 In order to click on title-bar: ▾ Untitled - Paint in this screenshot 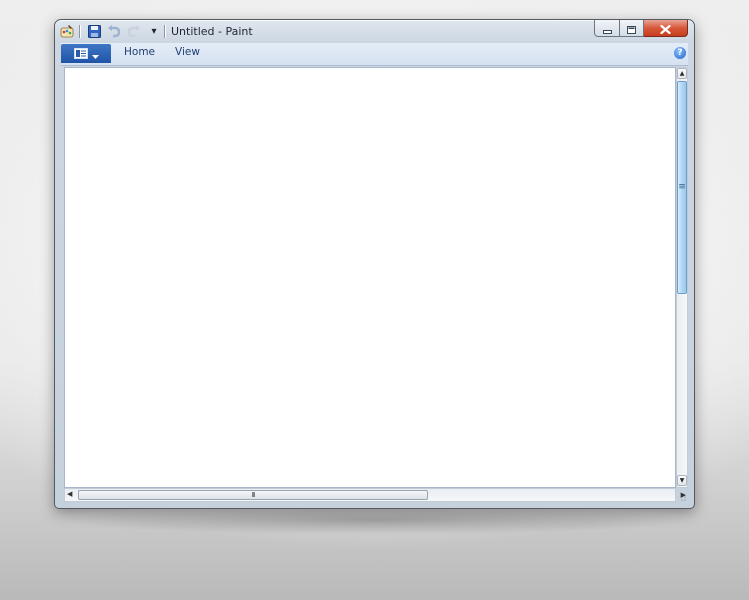, I will do `click(374, 32)`.